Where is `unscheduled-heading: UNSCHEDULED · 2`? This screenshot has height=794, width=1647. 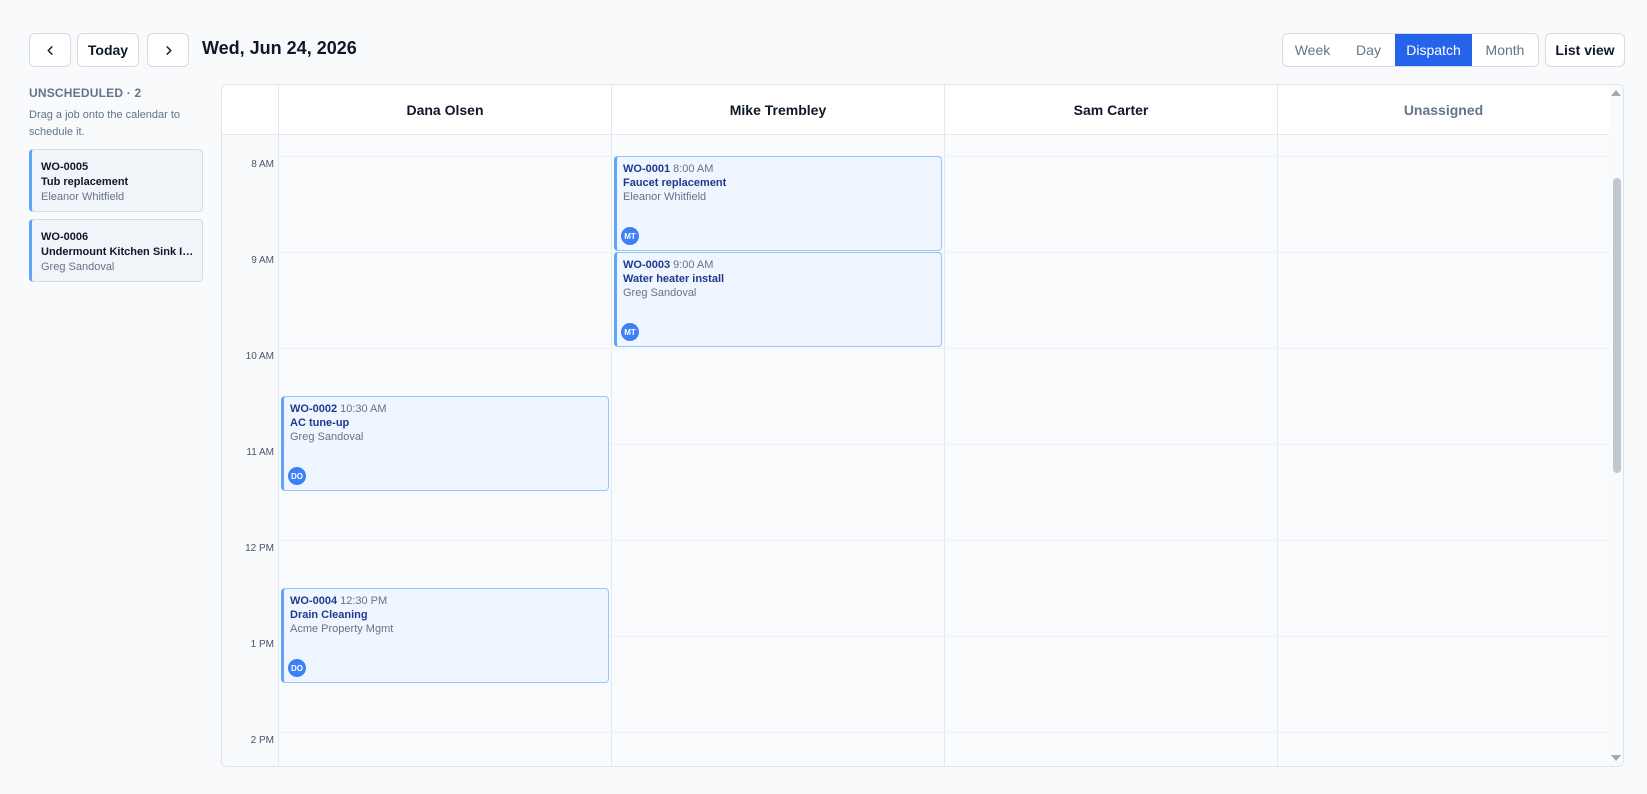 unscheduled-heading: UNSCHEDULED · 2 is located at coordinates (85, 93).